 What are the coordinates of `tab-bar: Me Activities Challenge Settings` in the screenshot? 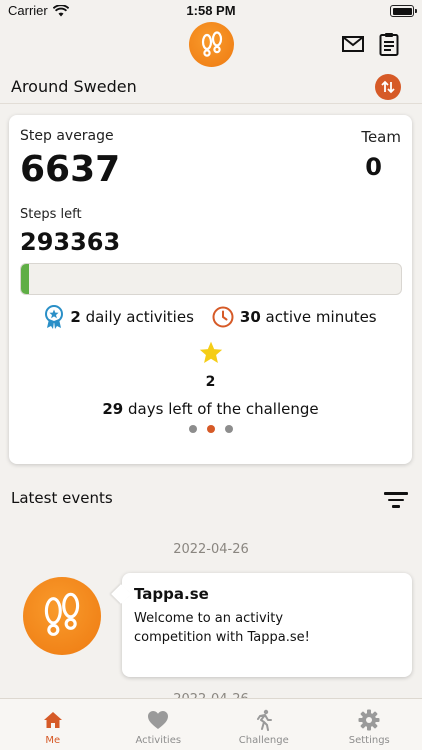 It's located at (211, 724).